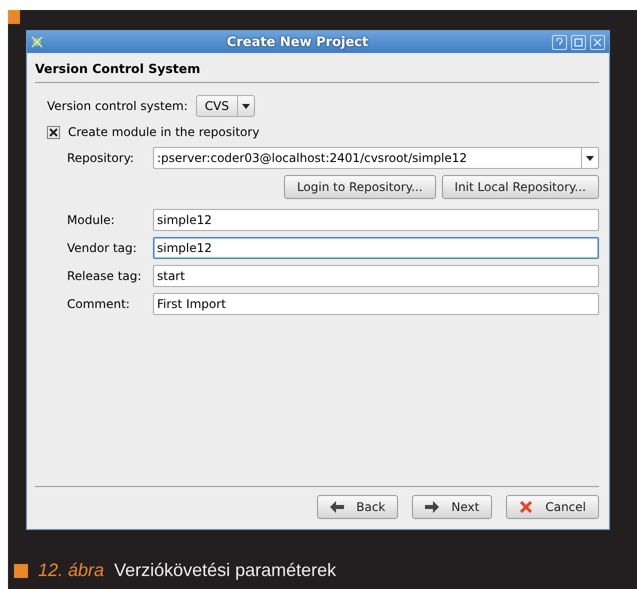  What do you see at coordinates (552, 507) in the screenshot?
I see `cancel-button: Cancel` at bounding box center [552, 507].